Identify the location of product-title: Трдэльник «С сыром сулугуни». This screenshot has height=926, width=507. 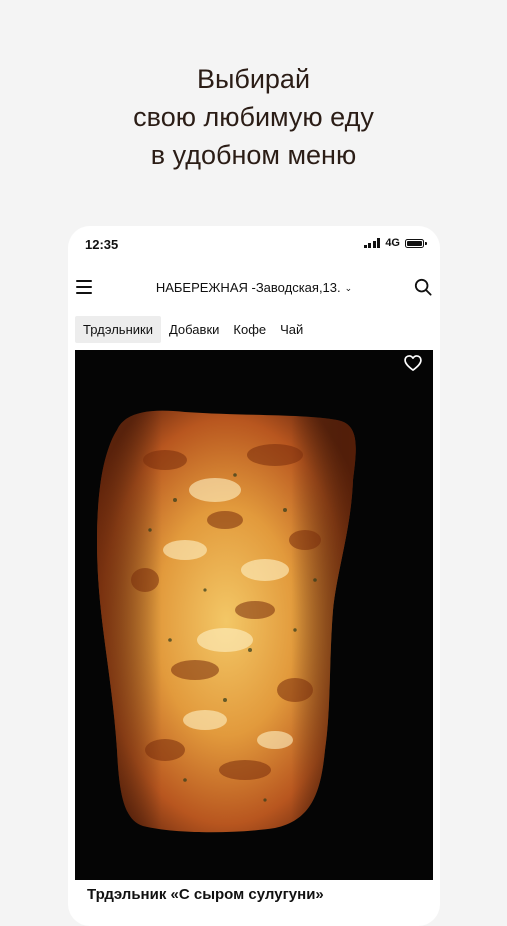
(254, 900).